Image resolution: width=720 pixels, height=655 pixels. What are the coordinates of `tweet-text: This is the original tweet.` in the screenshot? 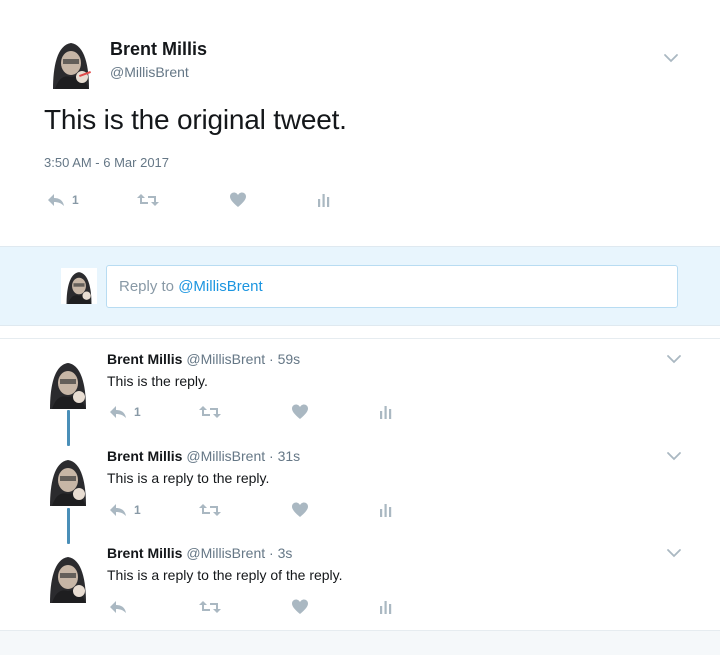 It's located at (195, 119).